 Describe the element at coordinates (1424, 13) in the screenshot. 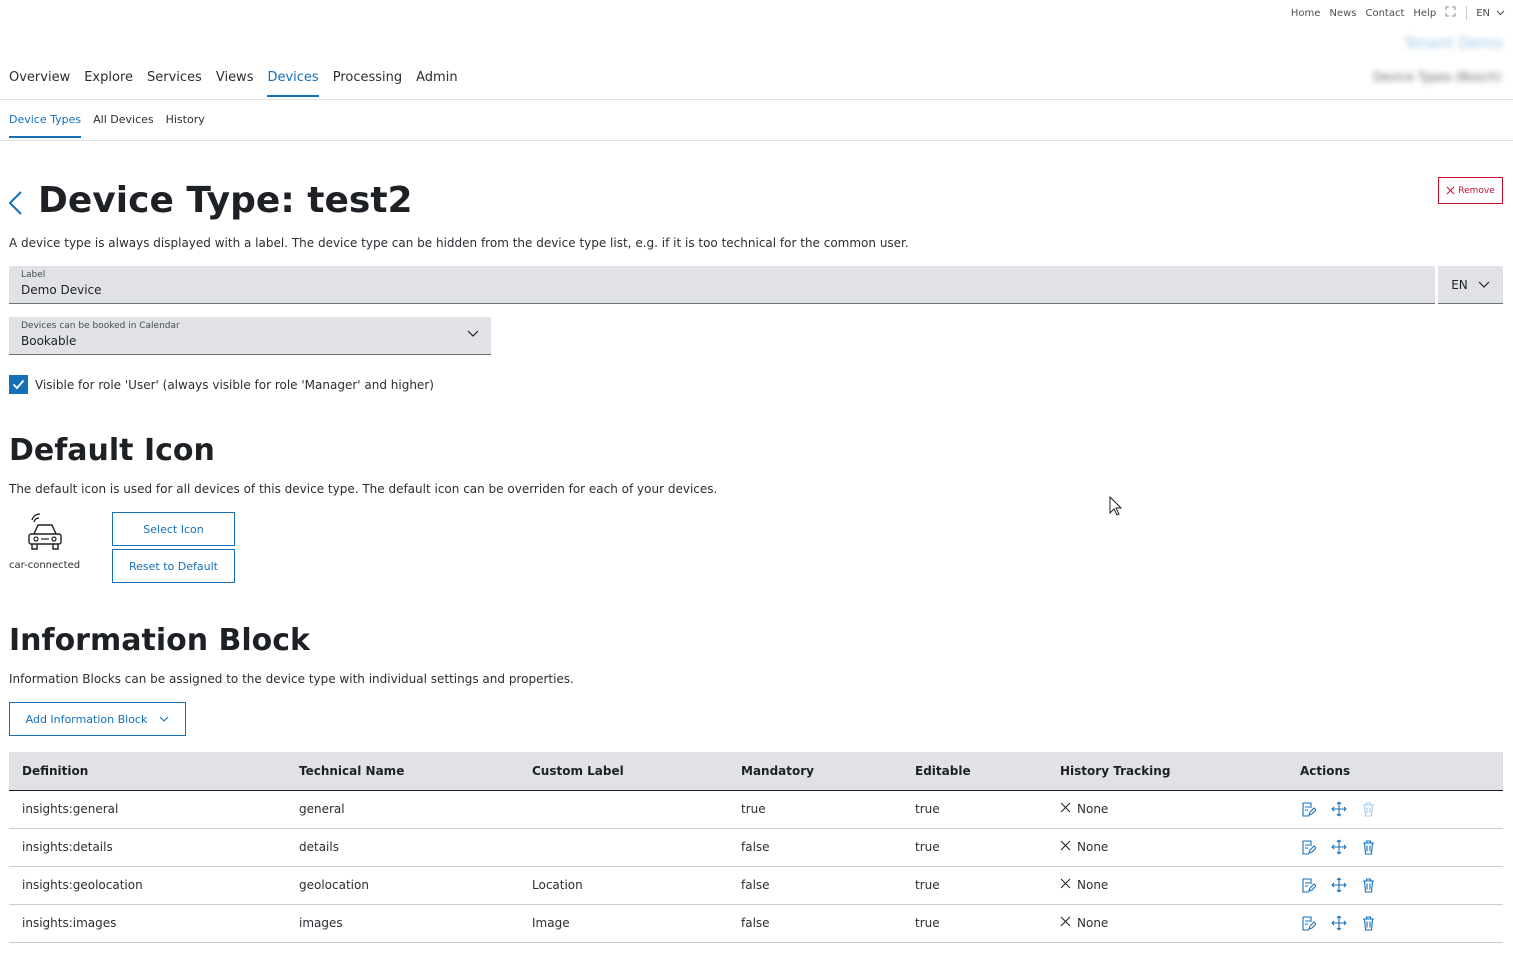

I see `util-link-help: Help` at that location.